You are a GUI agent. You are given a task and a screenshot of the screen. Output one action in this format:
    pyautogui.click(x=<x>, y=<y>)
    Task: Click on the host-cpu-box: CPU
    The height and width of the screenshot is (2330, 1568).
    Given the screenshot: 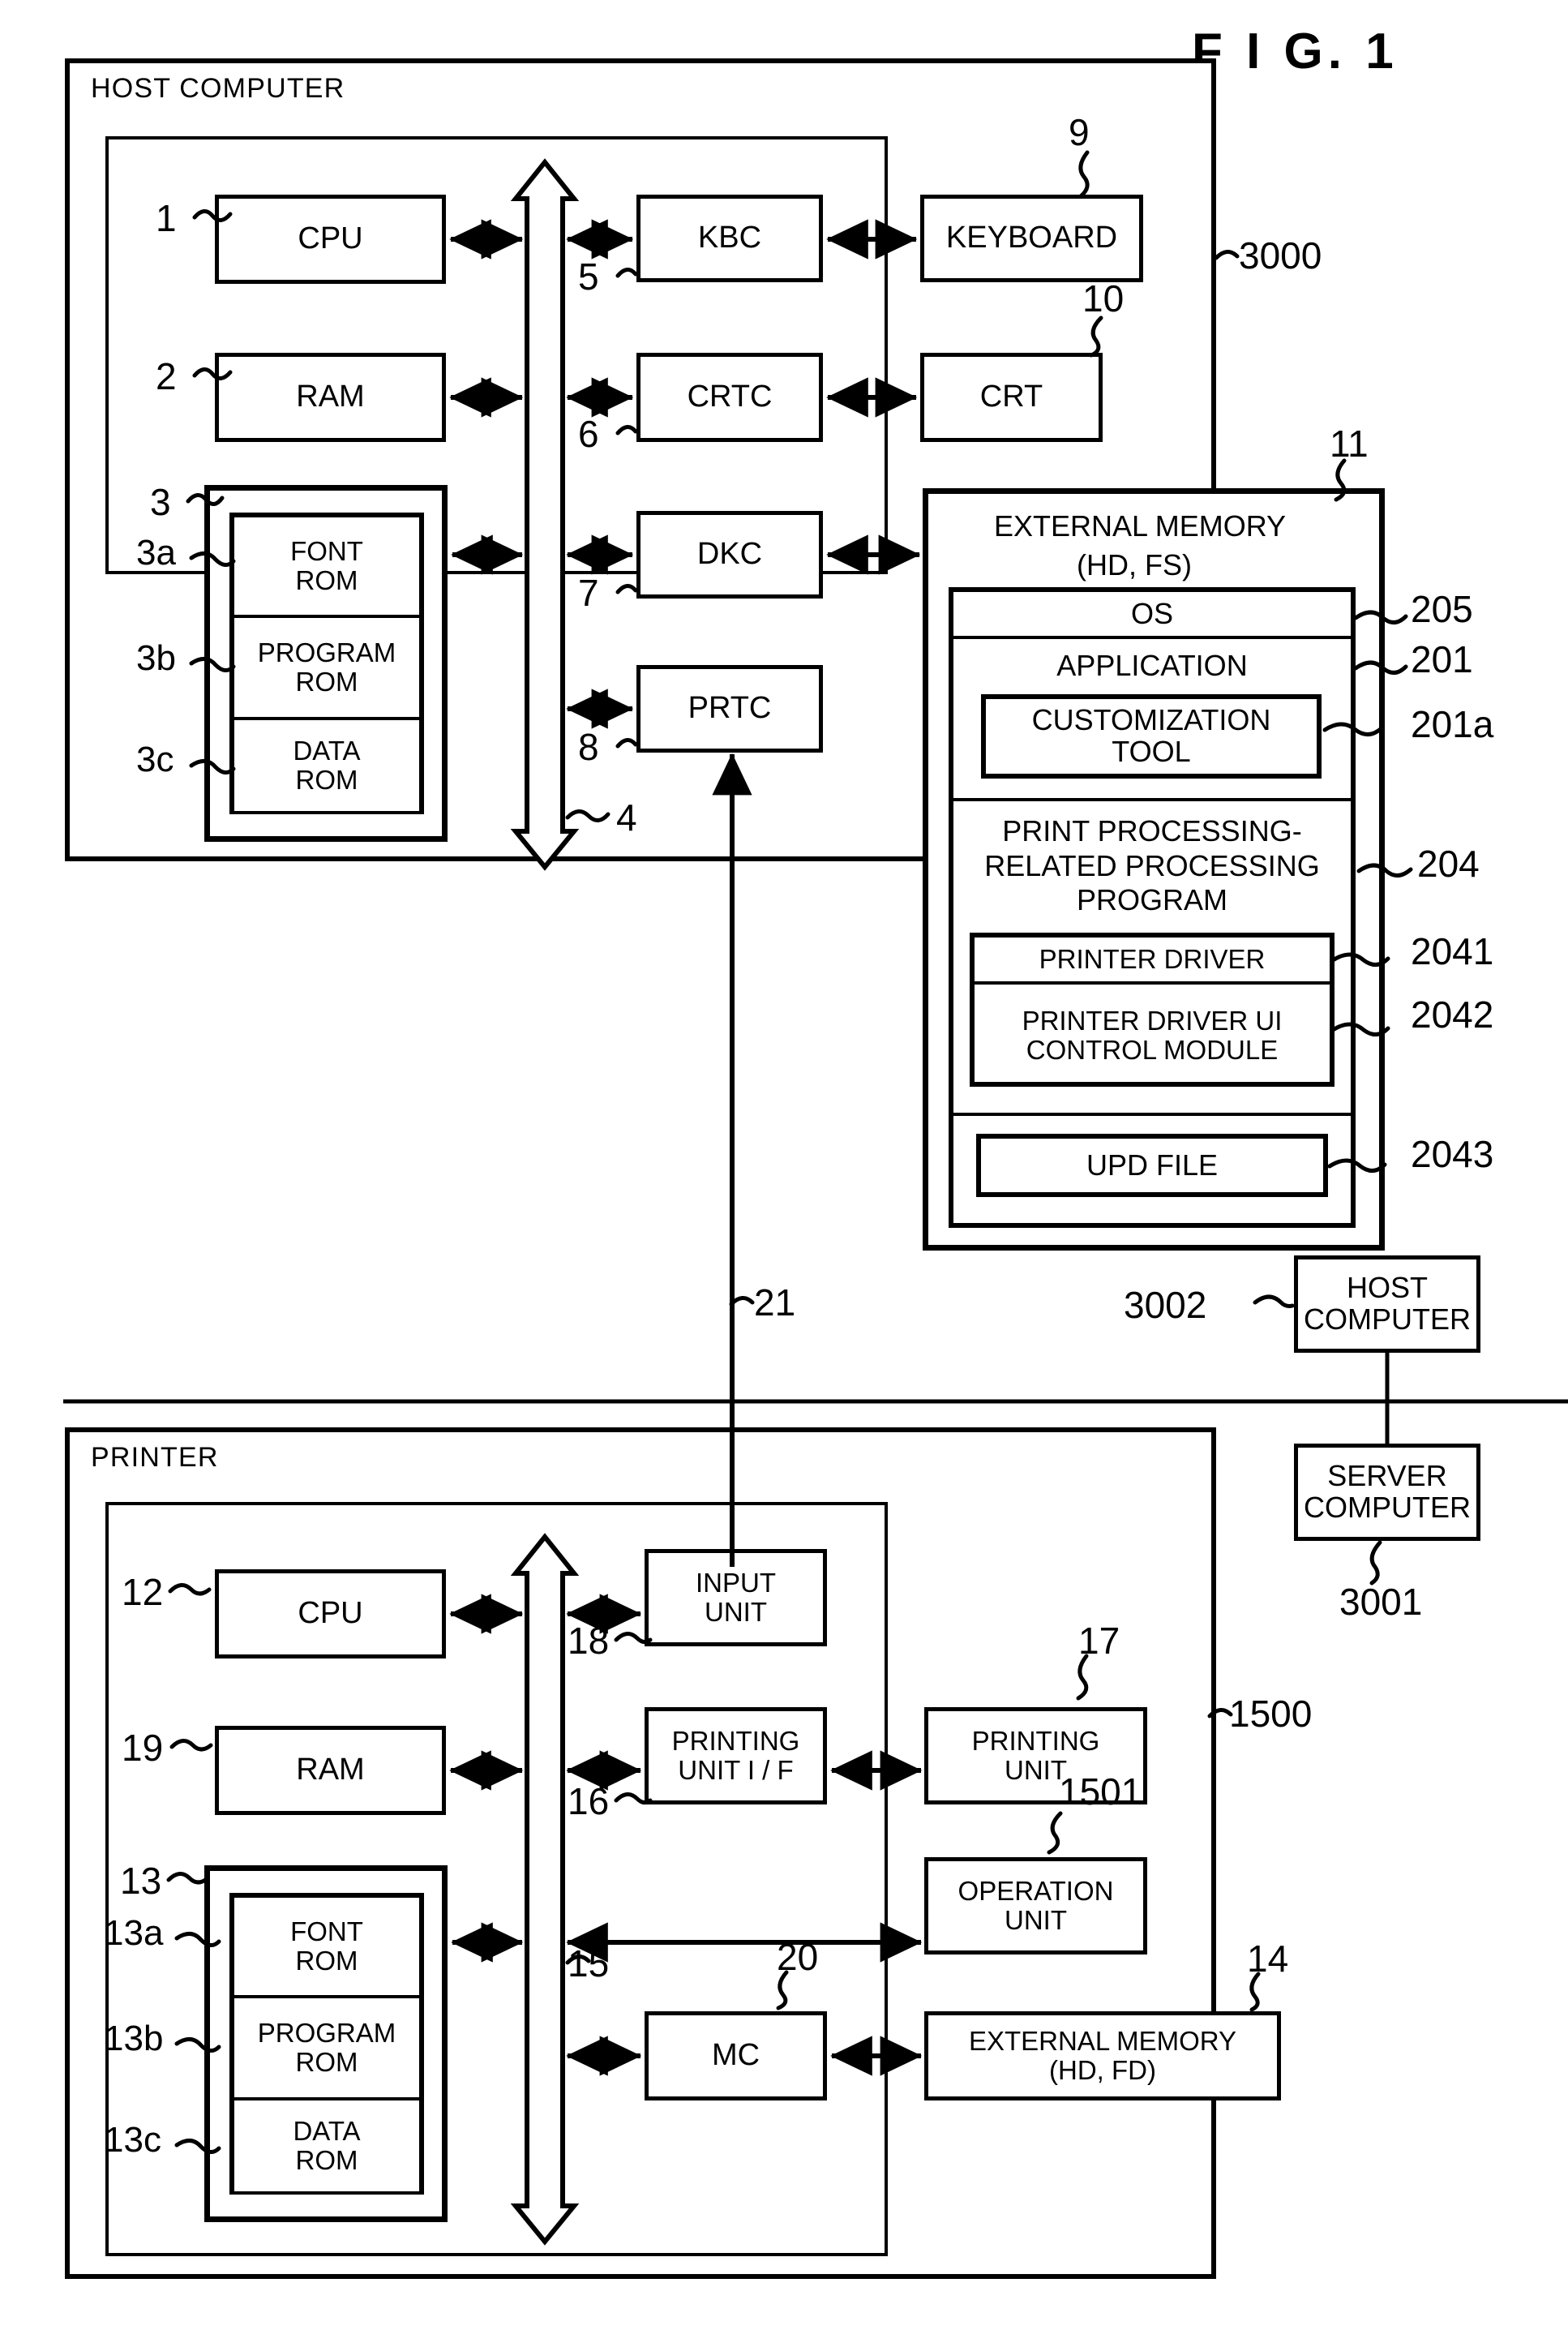 What is the action you would take?
    pyautogui.click(x=330, y=239)
    